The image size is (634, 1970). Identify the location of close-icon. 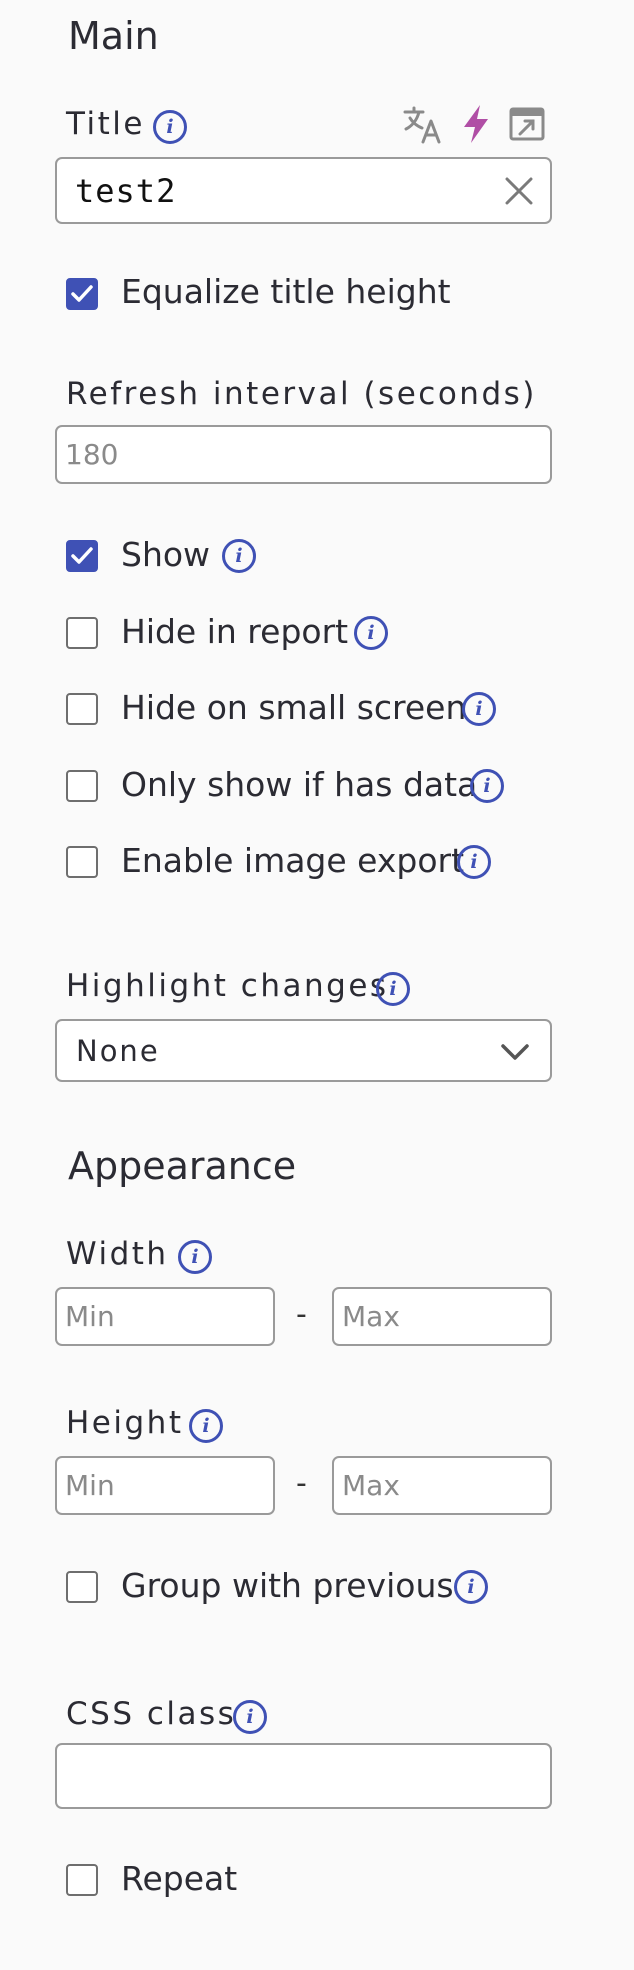
(519, 191).